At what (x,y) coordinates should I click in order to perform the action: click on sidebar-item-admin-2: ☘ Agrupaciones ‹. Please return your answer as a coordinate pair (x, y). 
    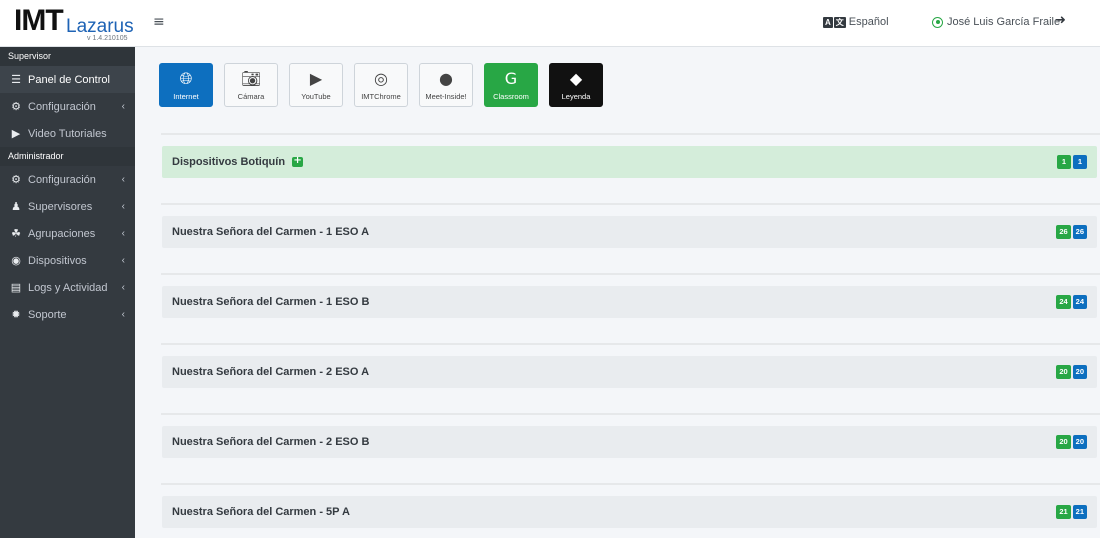
    Looking at the image, I should click on (67, 233).